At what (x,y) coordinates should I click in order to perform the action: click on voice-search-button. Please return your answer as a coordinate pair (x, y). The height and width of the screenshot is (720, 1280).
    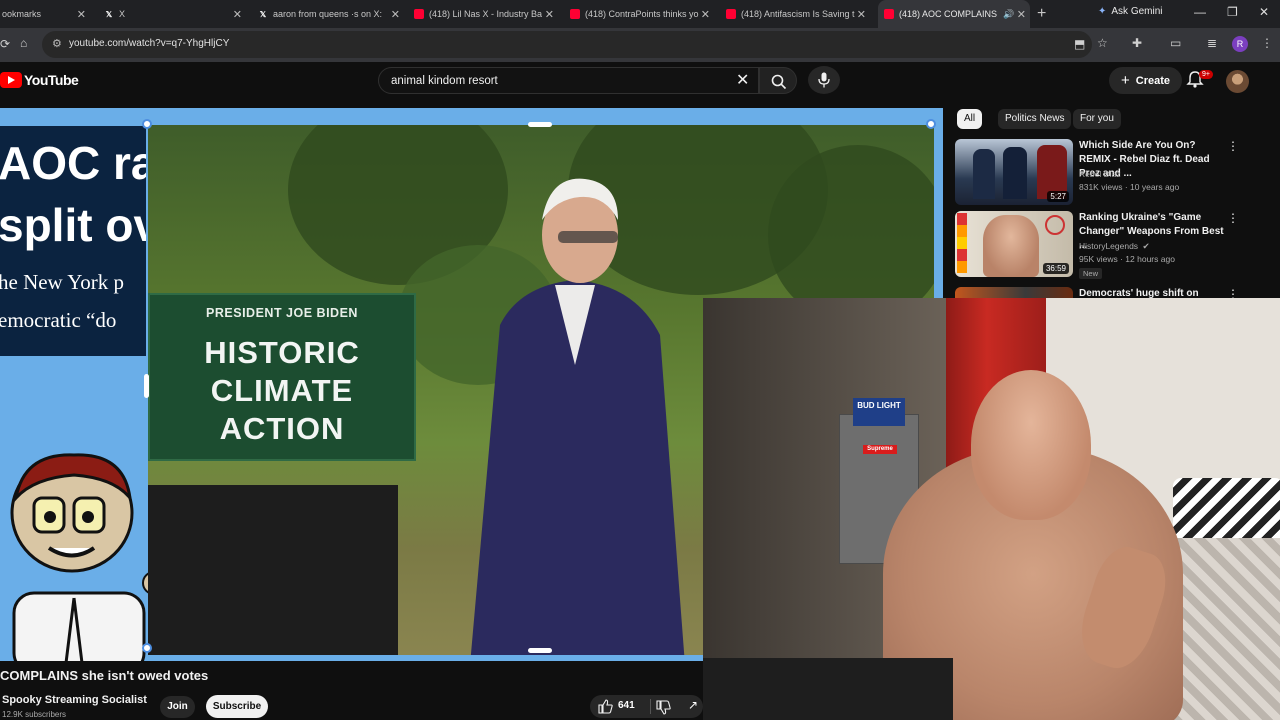
    Looking at the image, I should click on (824, 80).